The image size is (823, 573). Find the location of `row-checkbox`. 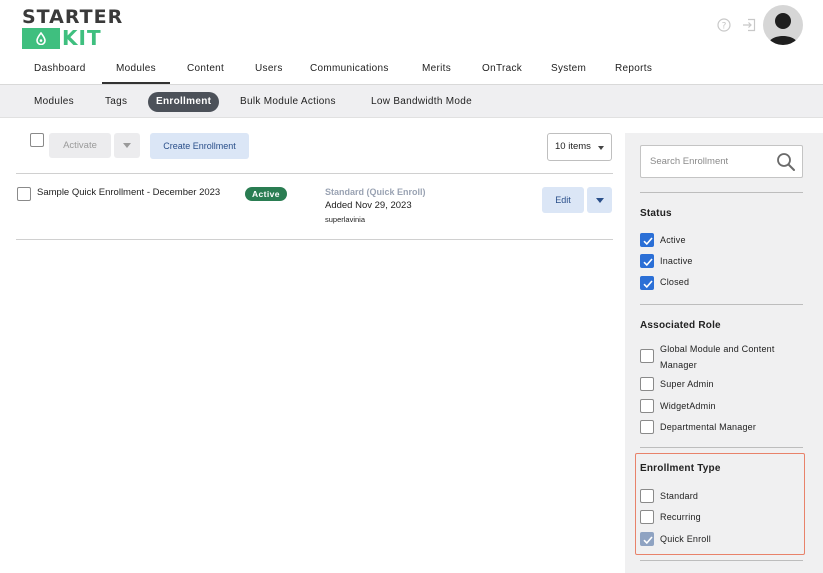

row-checkbox is located at coordinates (24, 194).